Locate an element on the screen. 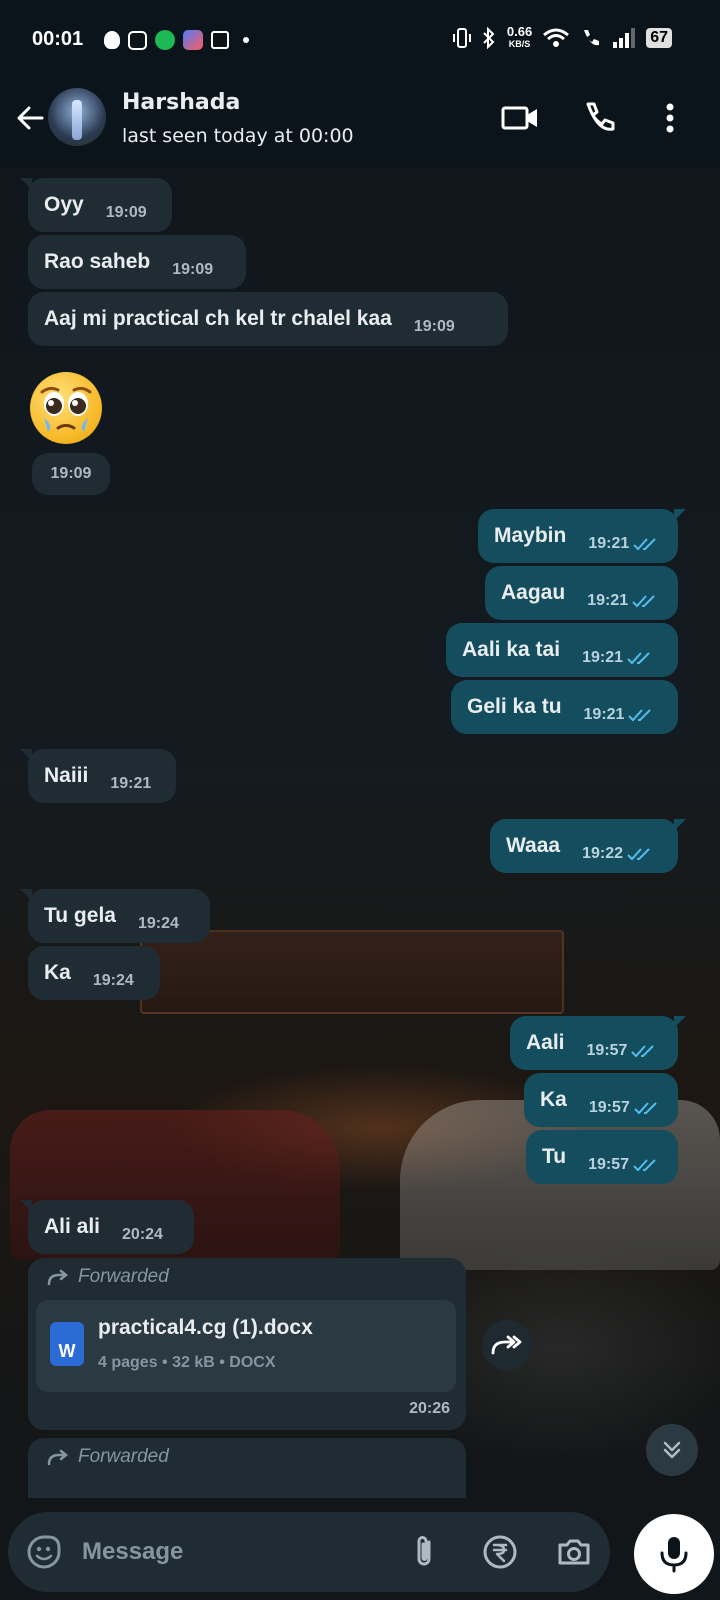 The width and height of the screenshot is (720, 1600). message-text: Aagau is located at coordinates (533, 592).